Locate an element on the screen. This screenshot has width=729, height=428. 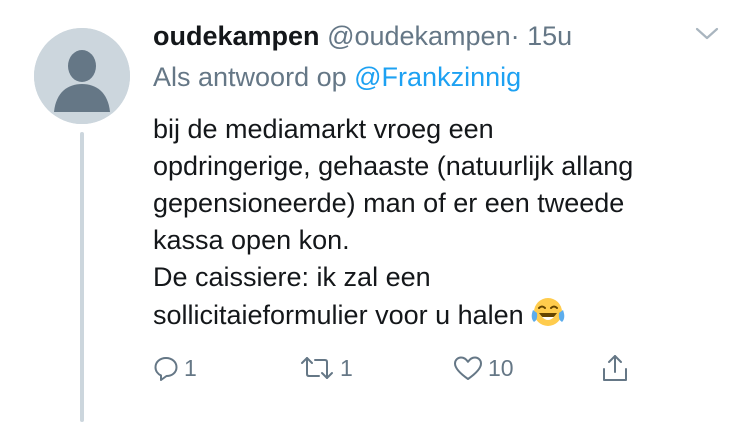
timestamp: 15u is located at coordinates (549, 36).